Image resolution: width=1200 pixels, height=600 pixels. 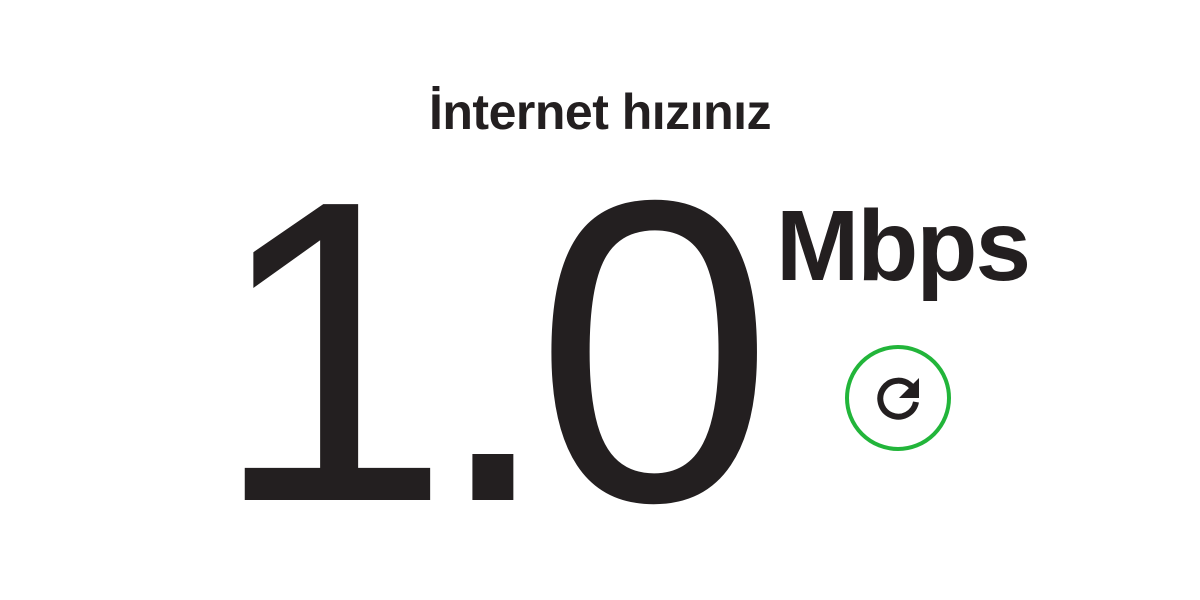 I want to click on refresh-icon, so click(x=898, y=398).